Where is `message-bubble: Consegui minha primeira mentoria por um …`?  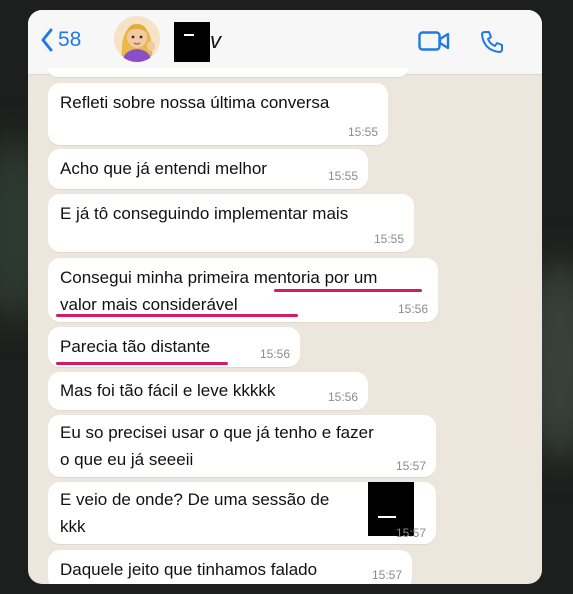 message-bubble: Consegui minha primeira mentoria por um … is located at coordinates (243, 290).